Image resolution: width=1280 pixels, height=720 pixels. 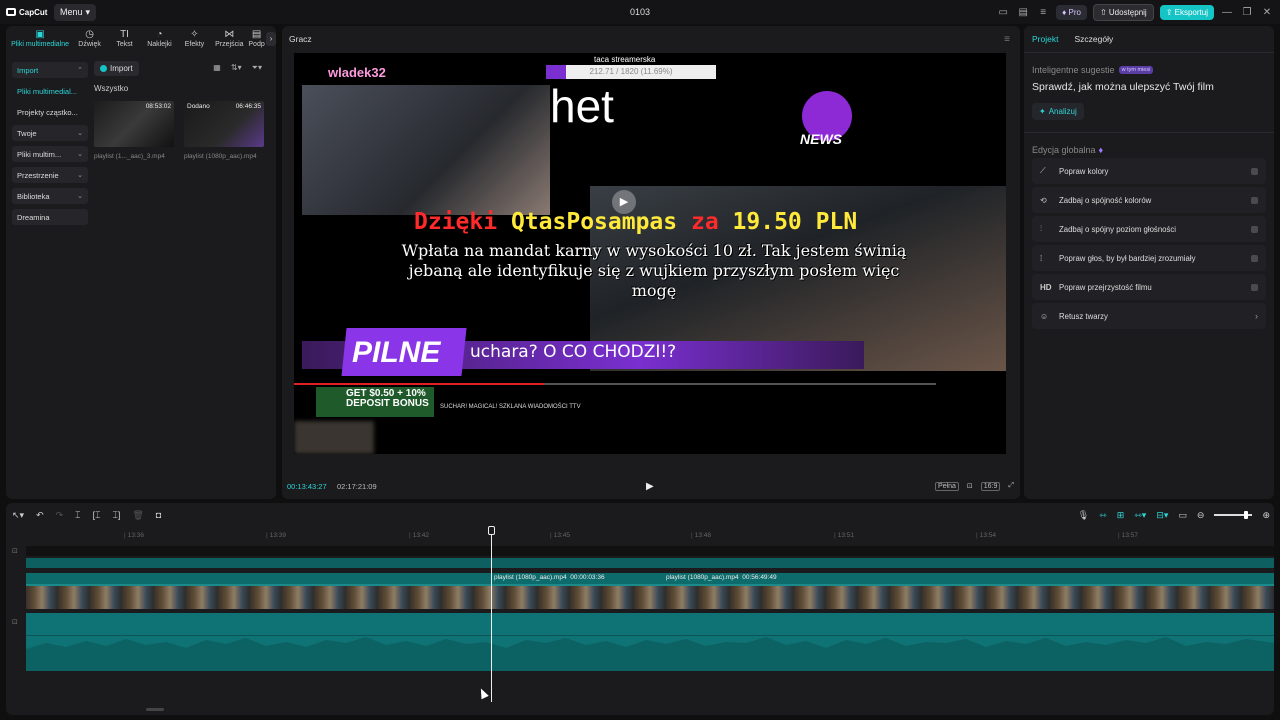 What do you see at coordinates (1023, 13) in the screenshot?
I see `shortcuts-icon: ▤` at bounding box center [1023, 13].